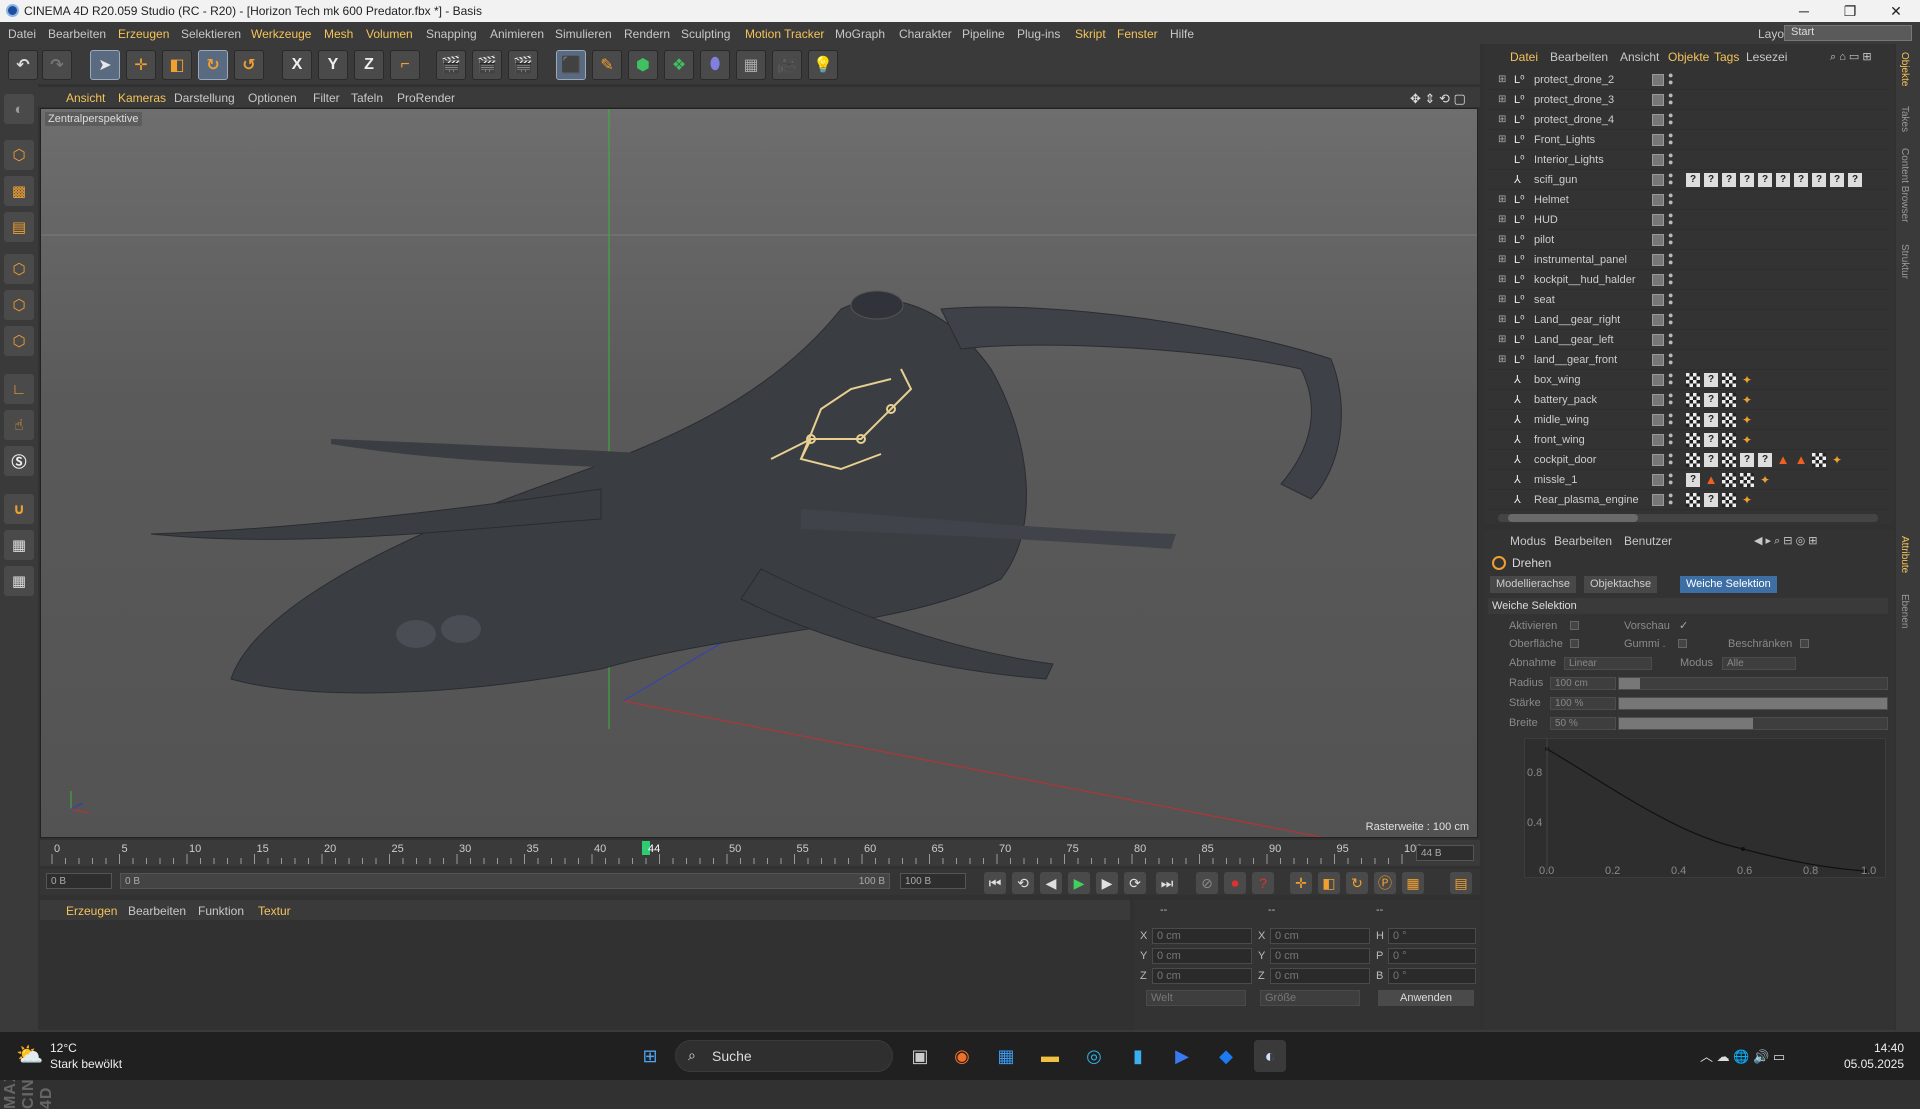 This screenshot has width=1920, height=1109. What do you see at coordinates (1544, 300) in the screenshot?
I see `object-name: seat` at bounding box center [1544, 300].